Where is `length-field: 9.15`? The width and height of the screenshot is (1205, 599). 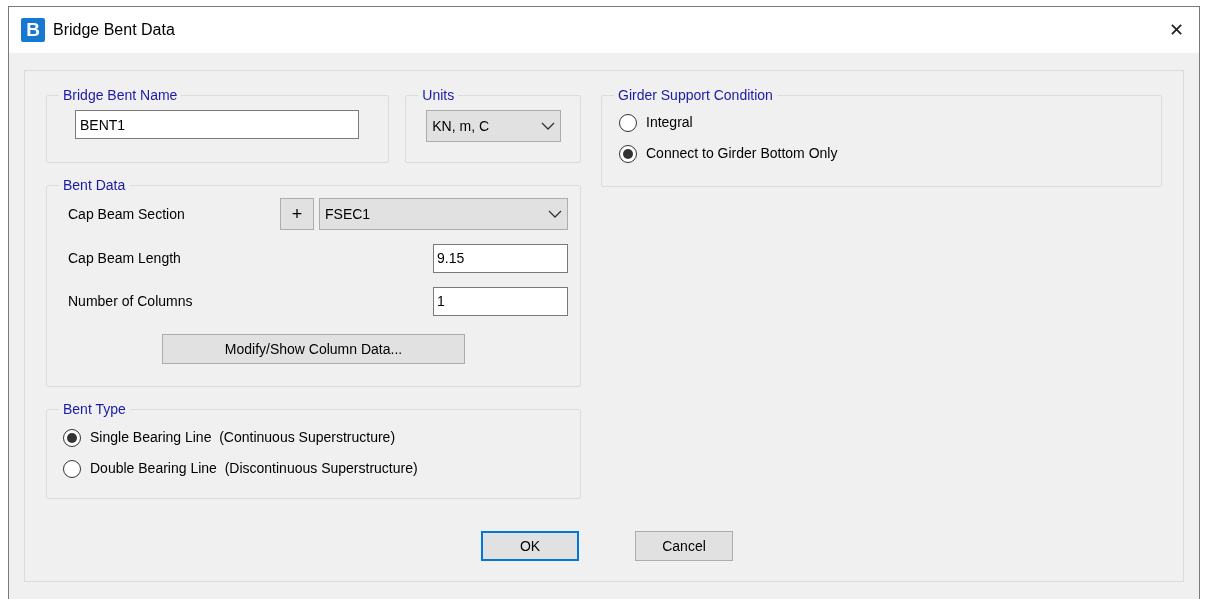 length-field: 9.15 is located at coordinates (500, 258).